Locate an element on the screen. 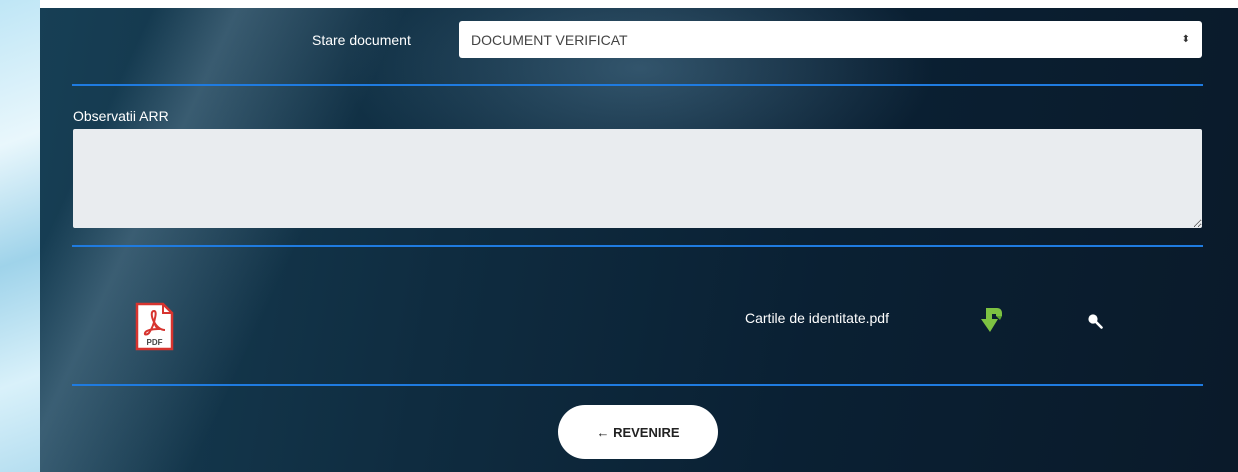 The image size is (1238, 472). state-select-value: DOCUMENT VERIFICAT is located at coordinates (549, 39).